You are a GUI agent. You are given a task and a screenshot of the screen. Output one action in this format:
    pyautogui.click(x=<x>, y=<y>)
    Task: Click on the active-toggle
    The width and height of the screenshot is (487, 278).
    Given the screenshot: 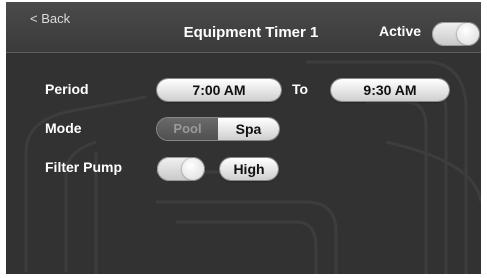 What is the action you would take?
    pyautogui.click(x=456, y=34)
    